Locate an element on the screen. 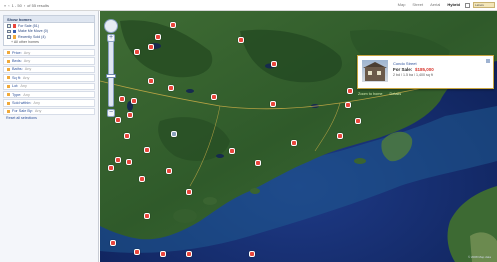 This screenshot has width=497, height=262. pan-control-icon is located at coordinates (111, 26).